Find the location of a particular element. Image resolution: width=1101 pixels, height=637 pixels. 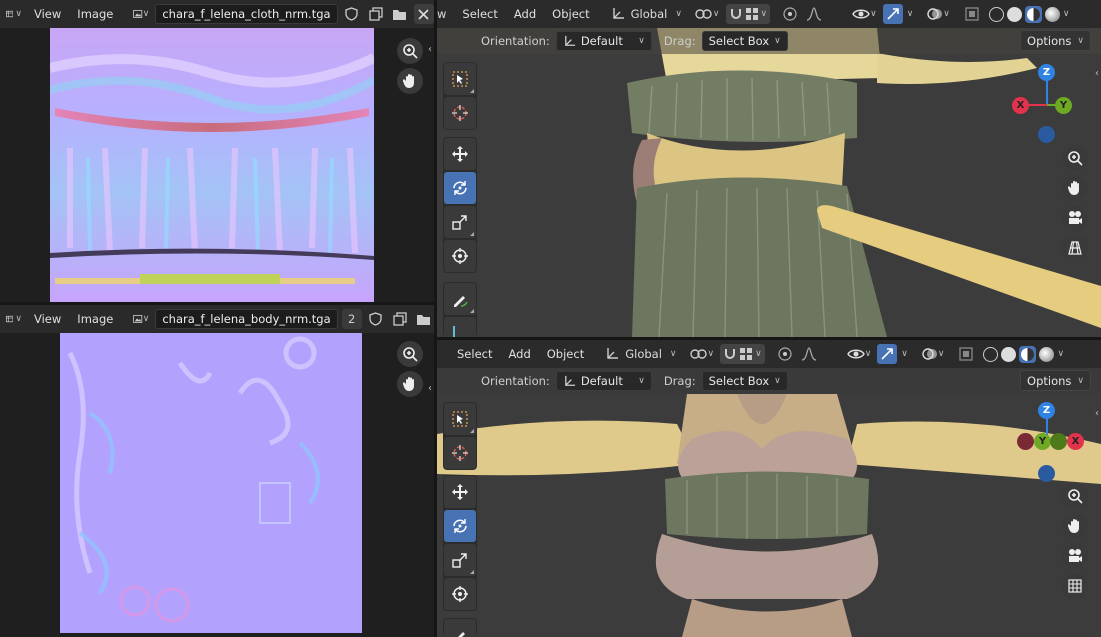

gizmo-axis-neg-y is located at coordinates (1058, 441).